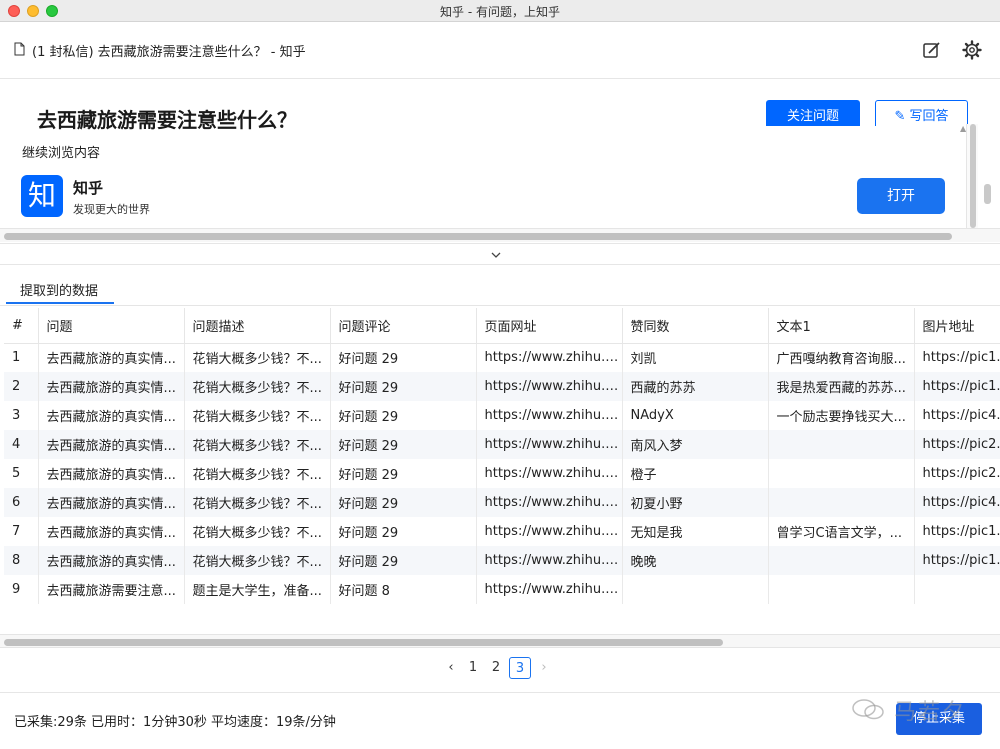  Describe the element at coordinates (363, 642) in the screenshot. I see `table-horizontal-scroll-thumb` at that location.